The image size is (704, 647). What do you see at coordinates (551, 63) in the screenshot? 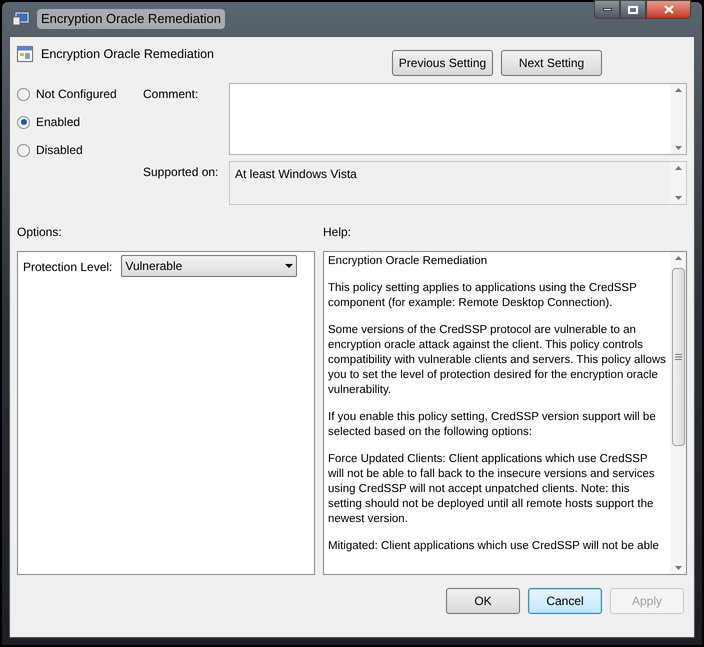
I see `dialog-button: Next Setting` at bounding box center [551, 63].